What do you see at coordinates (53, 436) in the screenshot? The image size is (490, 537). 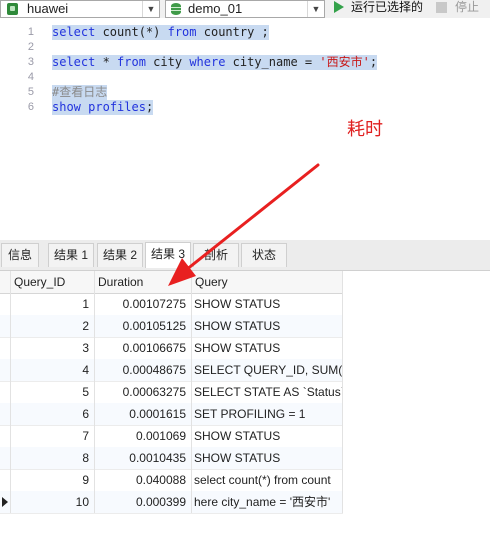 I see `query-id-cell: 7` at bounding box center [53, 436].